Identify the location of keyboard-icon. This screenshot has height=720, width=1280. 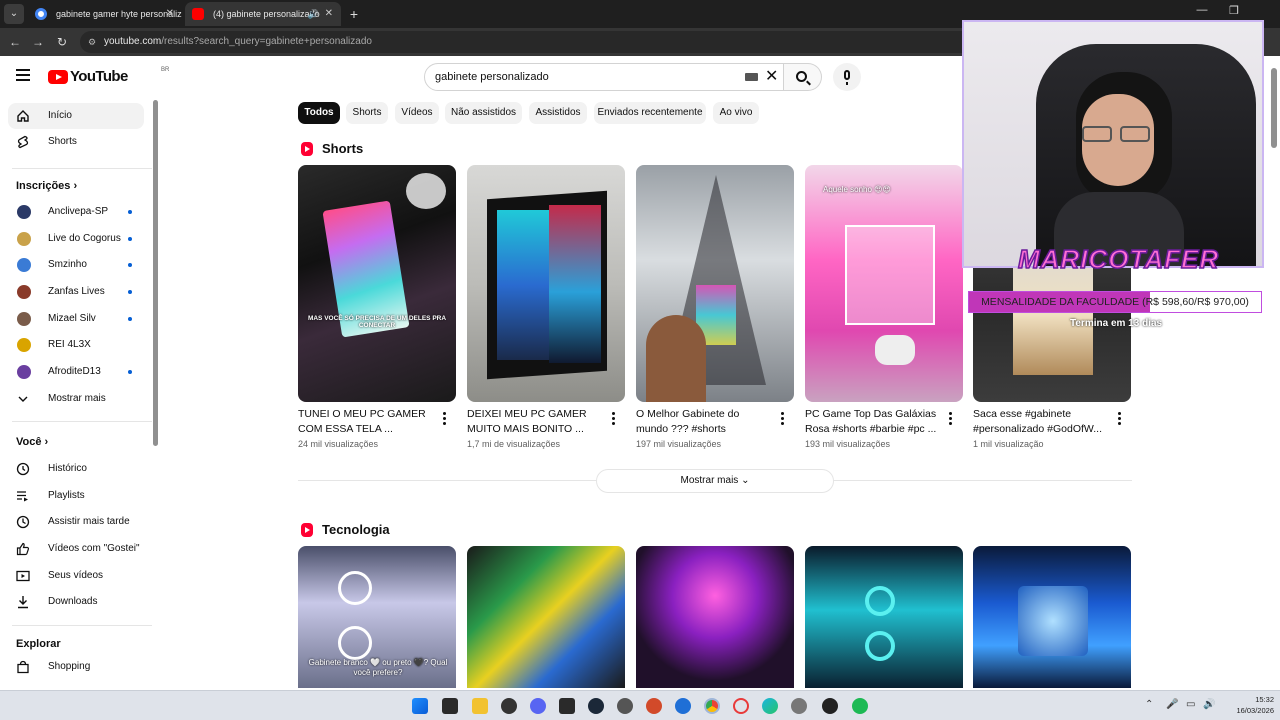
(751, 77).